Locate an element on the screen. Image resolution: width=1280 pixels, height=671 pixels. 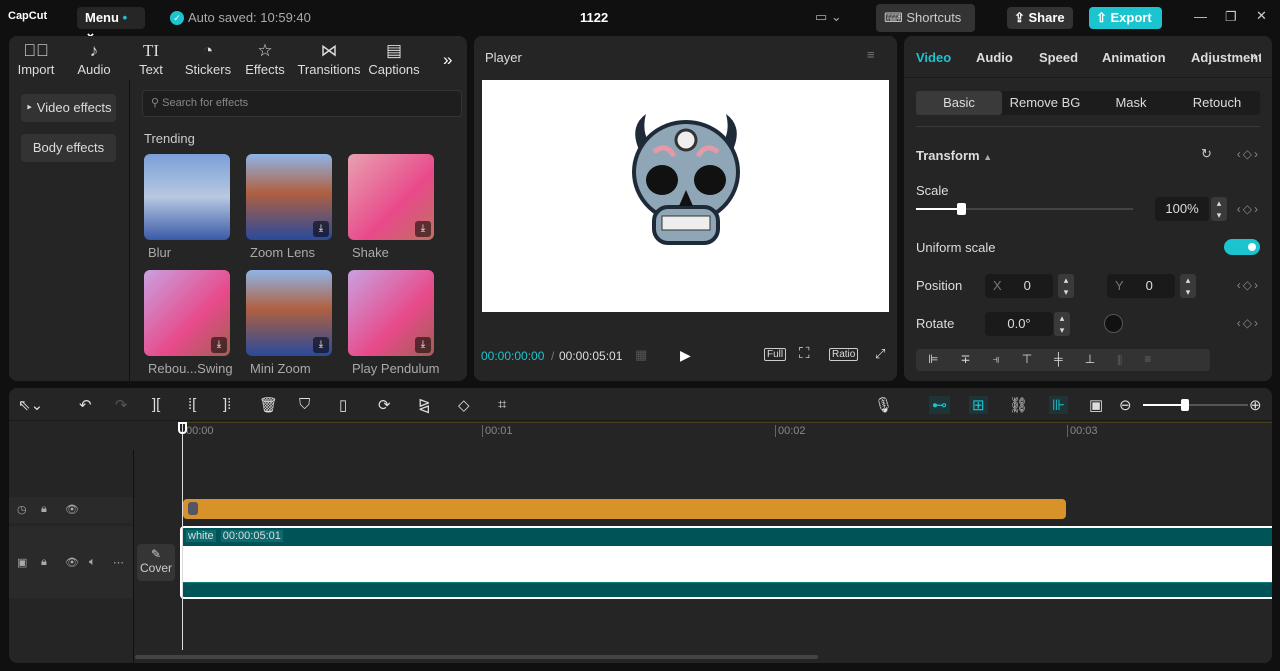
sticker-clip is located at coordinates (624, 509).